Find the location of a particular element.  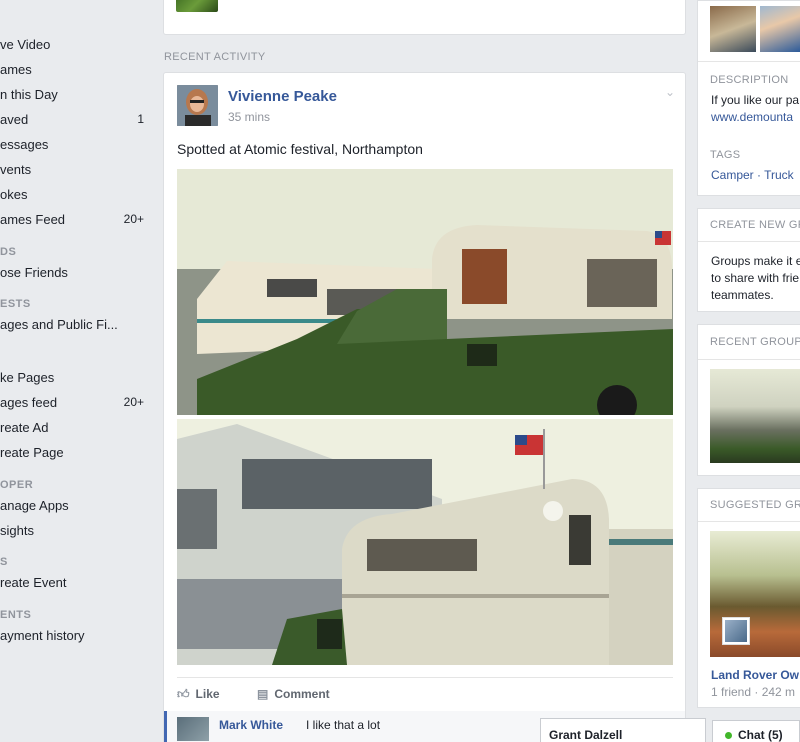

sidebar-item-label: reate Page is located at coordinates (32, 452).